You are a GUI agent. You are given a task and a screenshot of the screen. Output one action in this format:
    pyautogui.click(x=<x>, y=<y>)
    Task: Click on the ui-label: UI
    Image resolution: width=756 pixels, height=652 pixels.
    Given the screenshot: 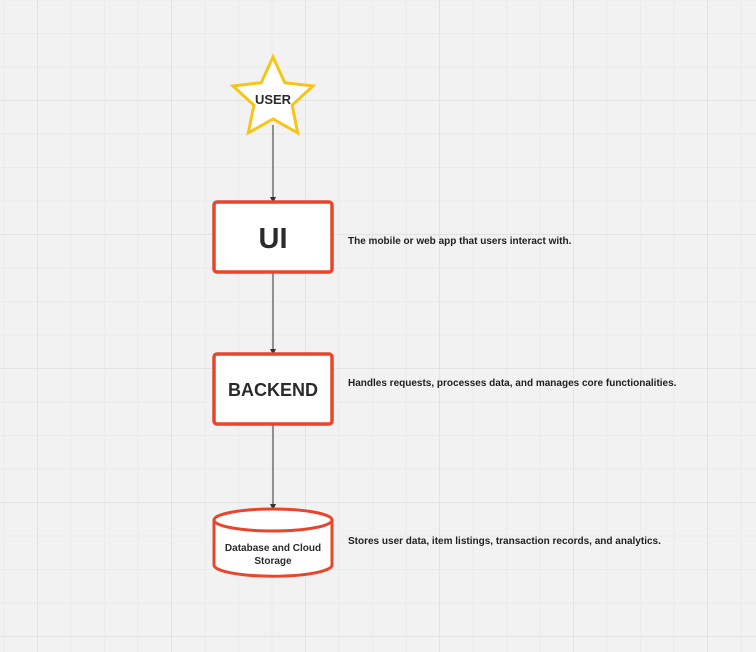 What is the action you would take?
    pyautogui.click(x=273, y=239)
    